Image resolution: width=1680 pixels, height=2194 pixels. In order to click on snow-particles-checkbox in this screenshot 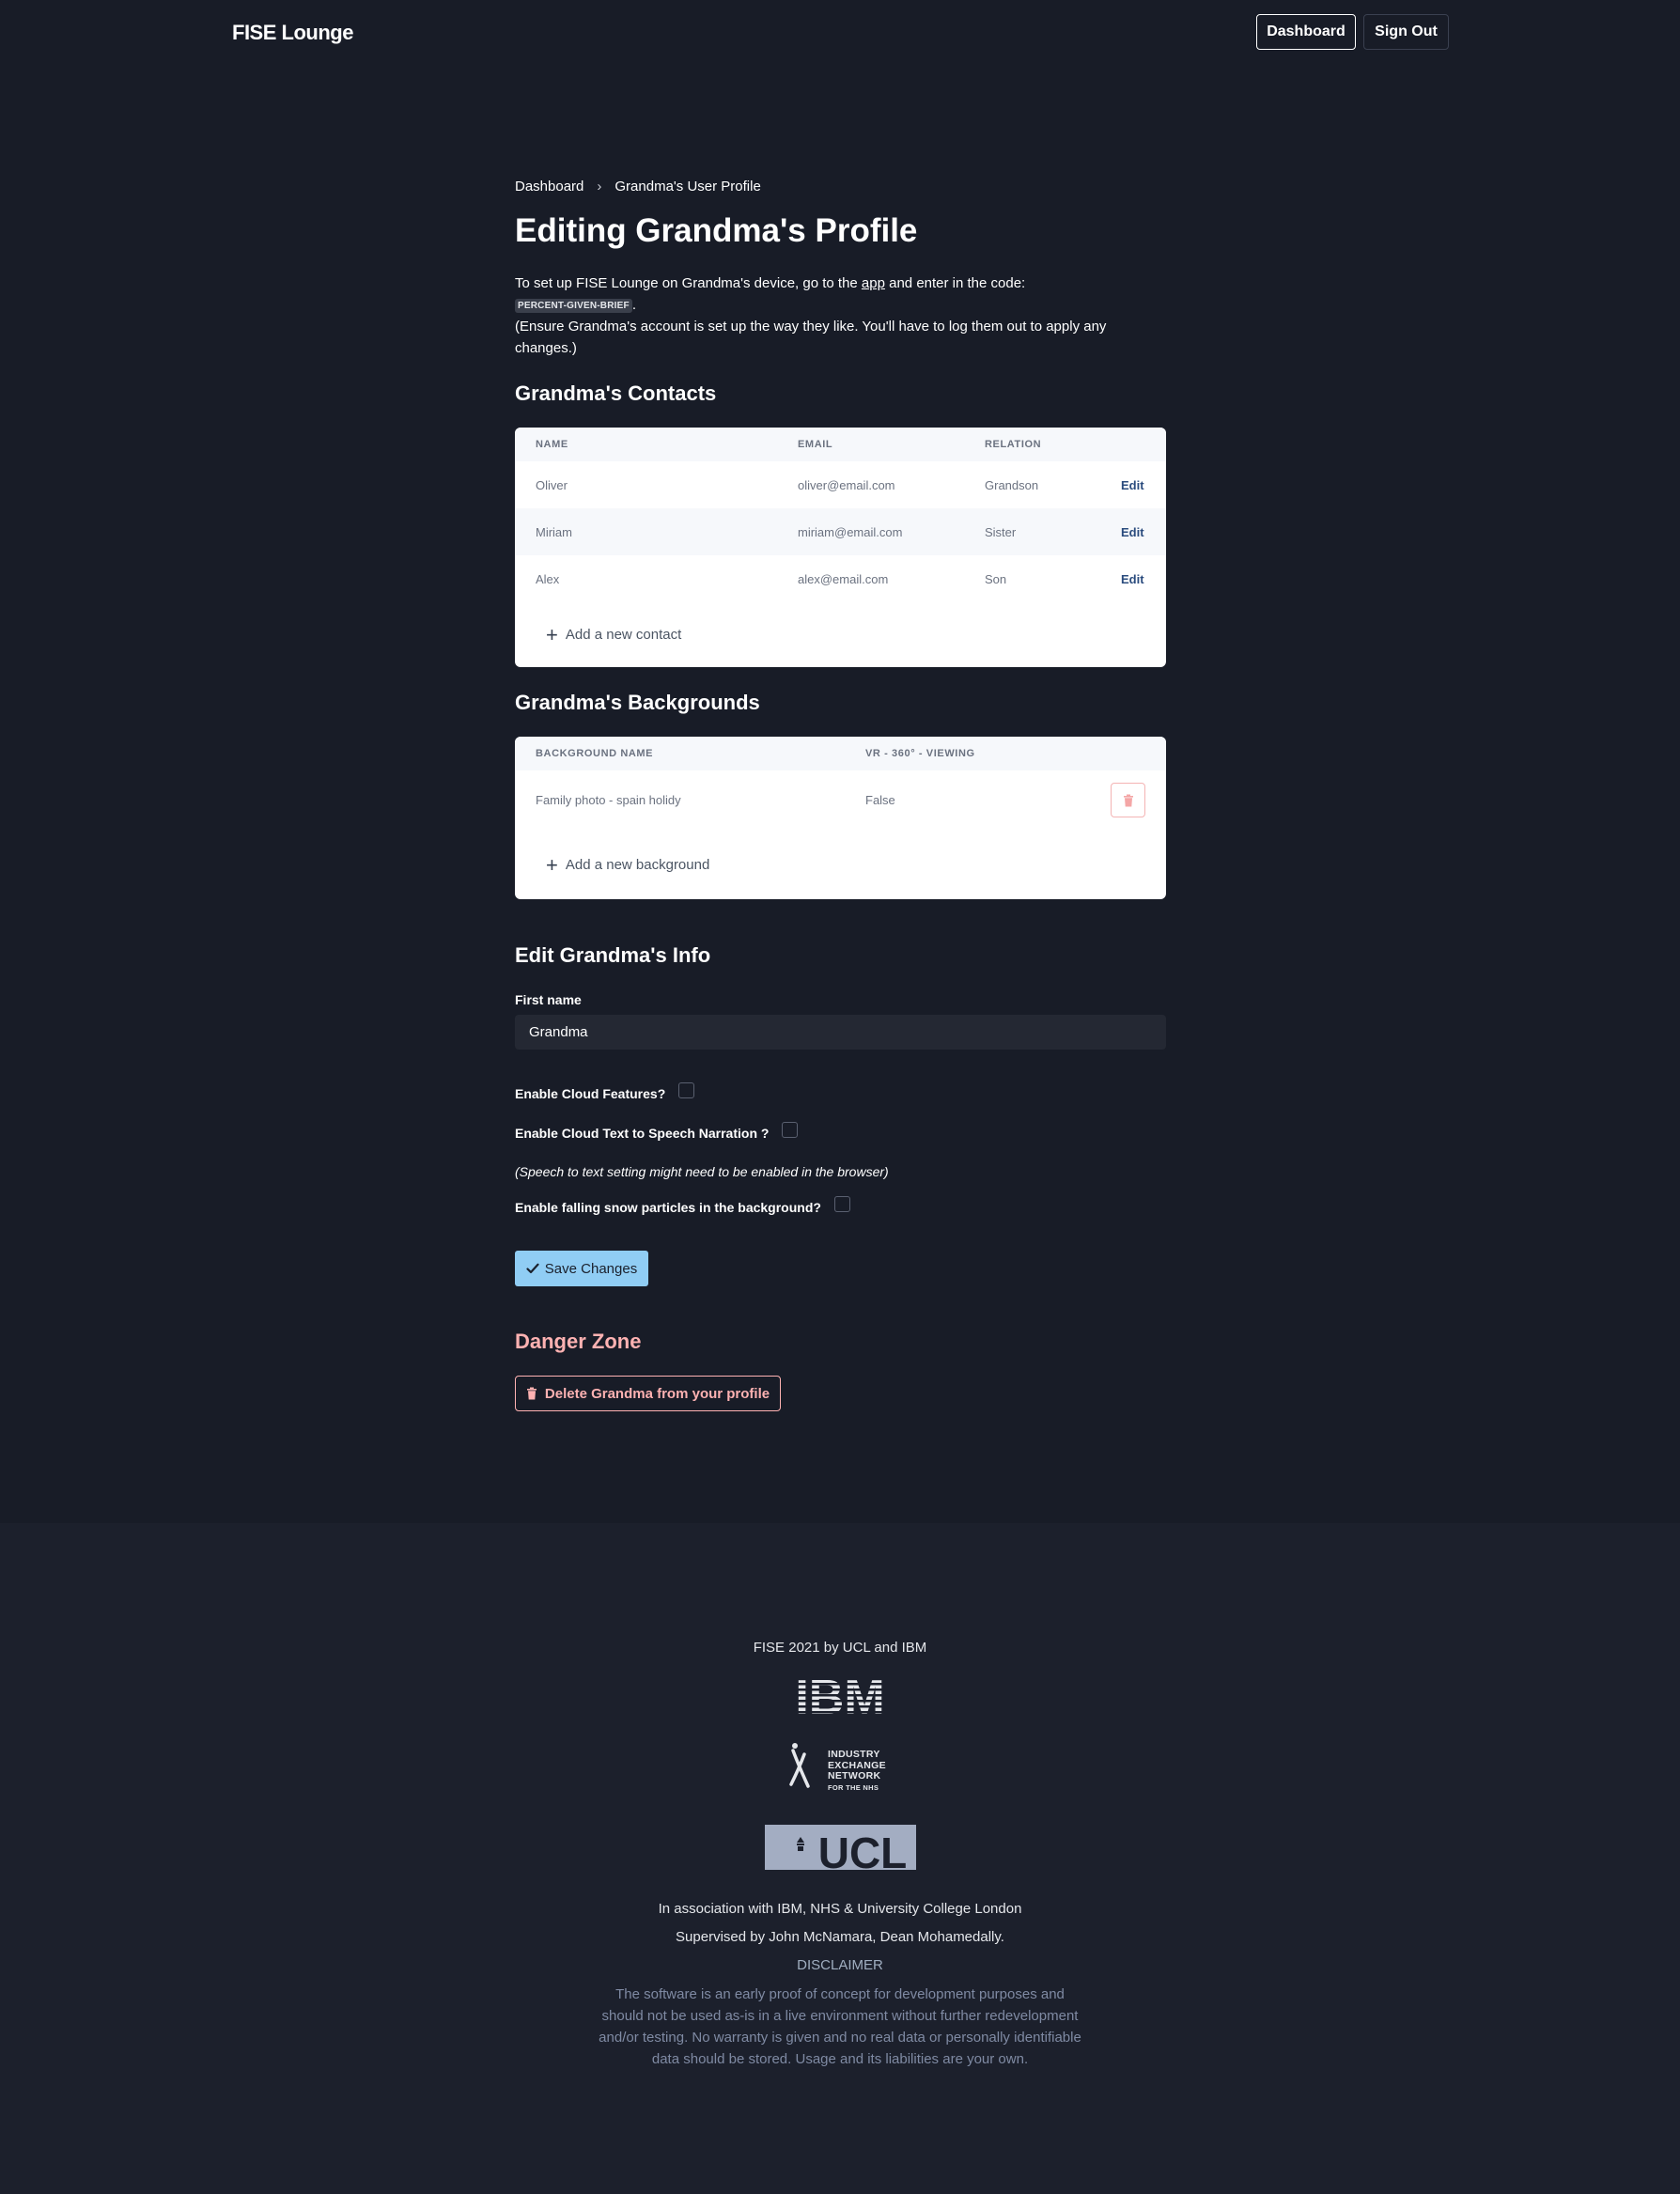, I will do `click(841, 1204)`.